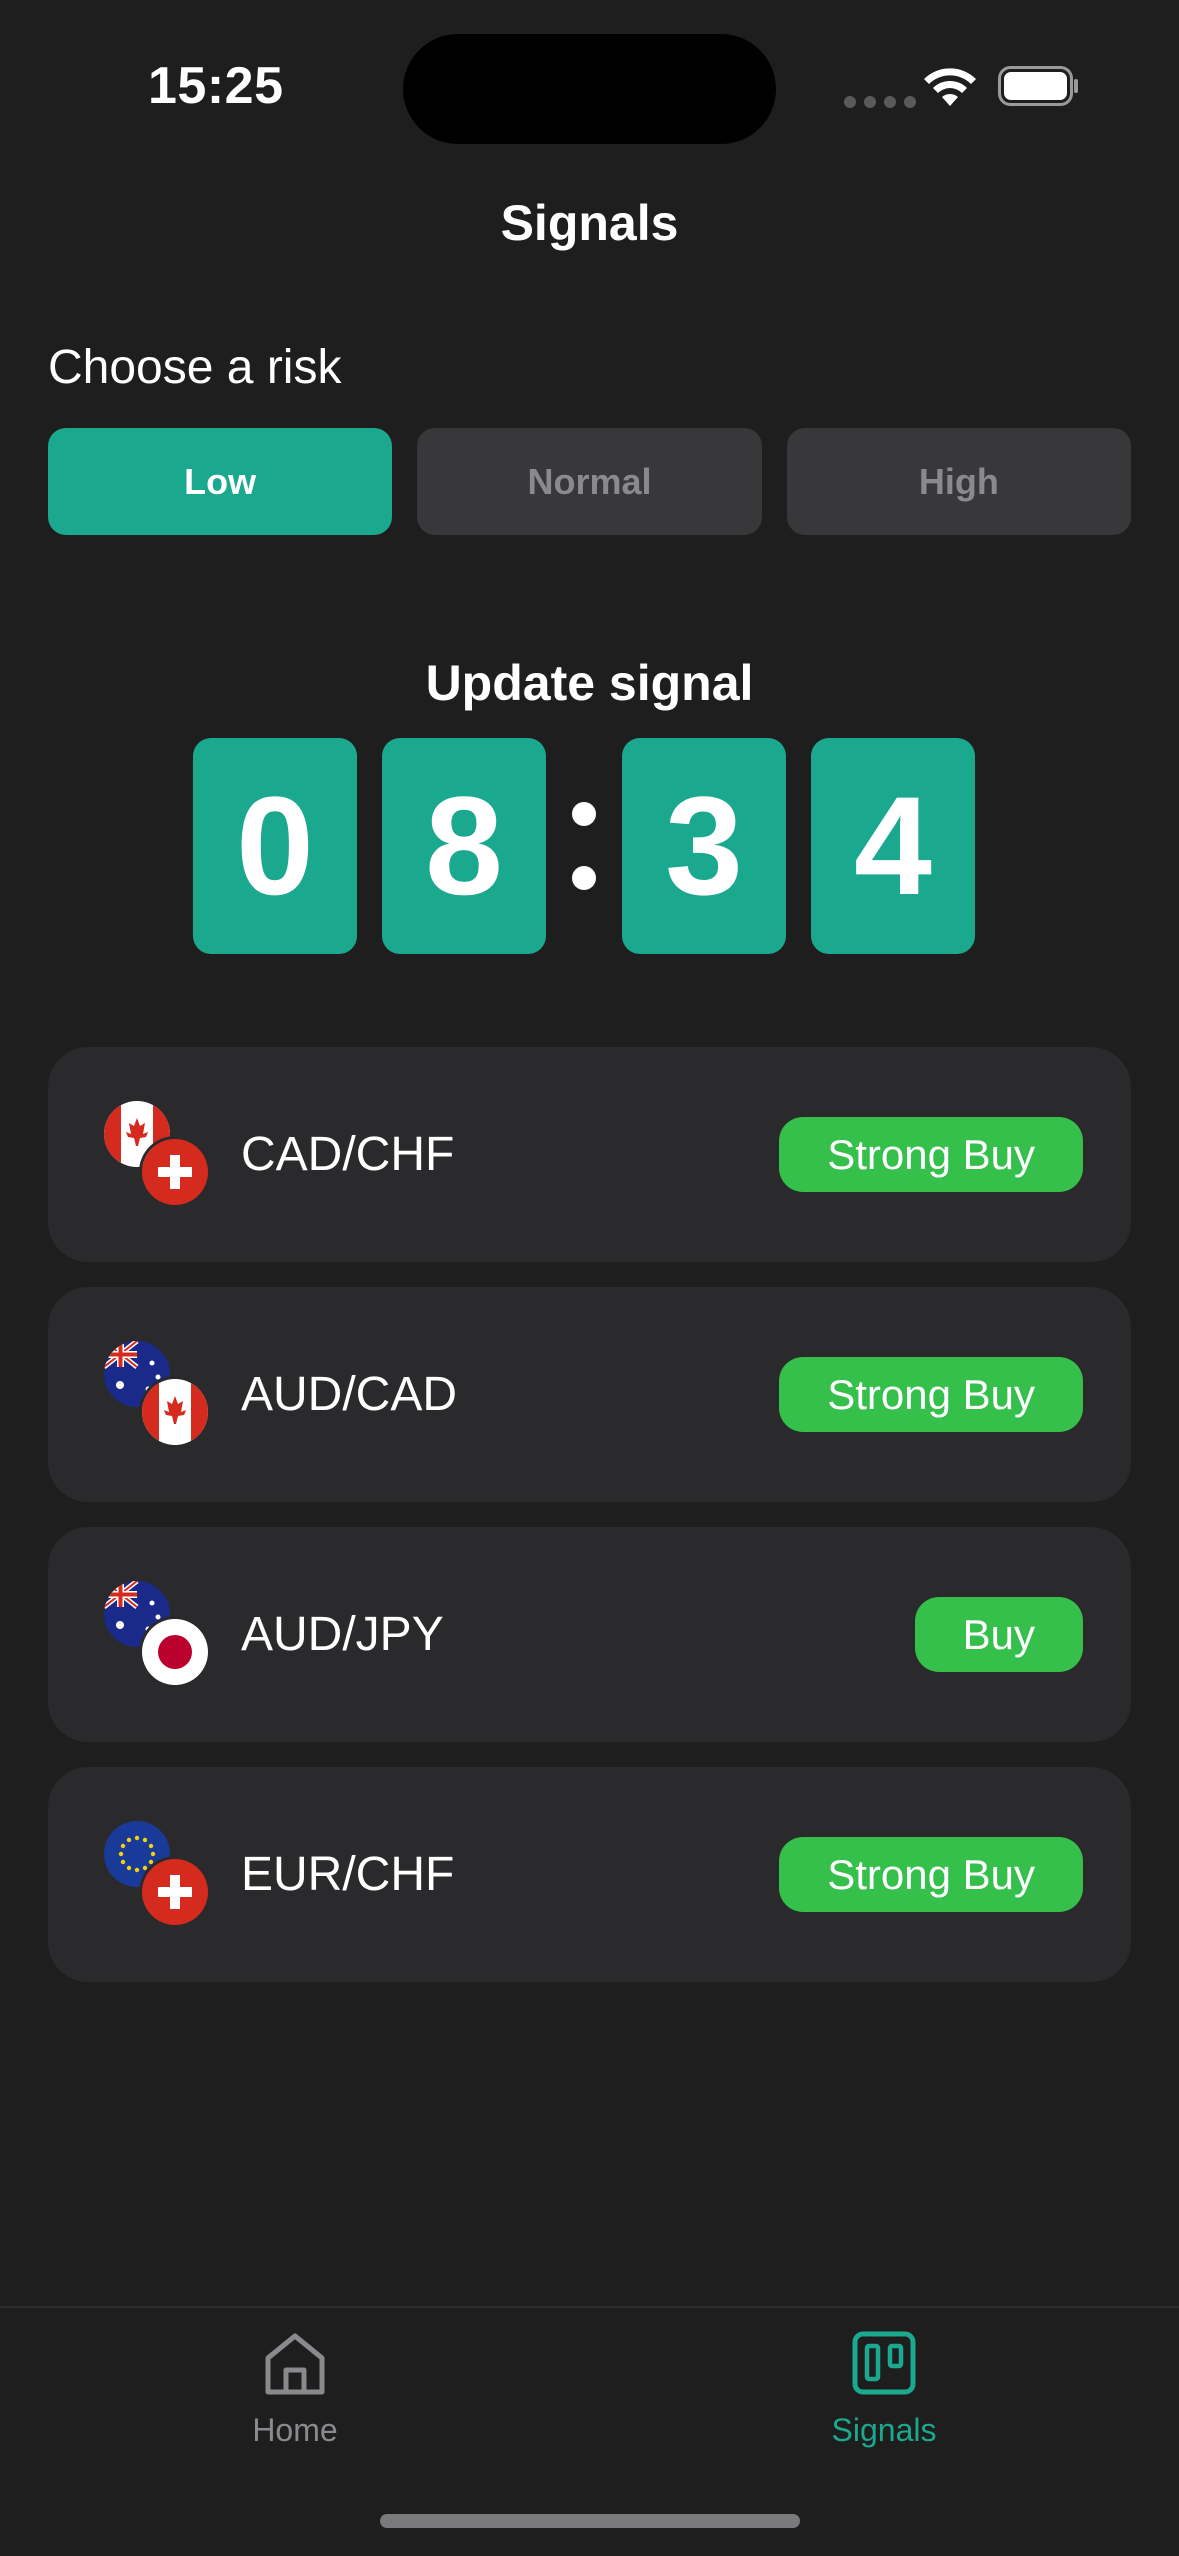 This screenshot has height=2556, width=1179. What do you see at coordinates (589, 1394) in the screenshot?
I see `signal-card: AUD/CAD Strong Buy` at bounding box center [589, 1394].